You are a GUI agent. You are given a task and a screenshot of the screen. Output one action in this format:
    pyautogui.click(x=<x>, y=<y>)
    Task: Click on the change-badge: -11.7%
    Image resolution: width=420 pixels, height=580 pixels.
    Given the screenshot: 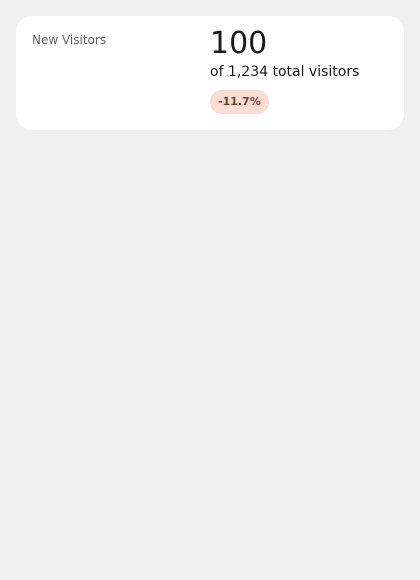 What is the action you would take?
    pyautogui.click(x=239, y=102)
    